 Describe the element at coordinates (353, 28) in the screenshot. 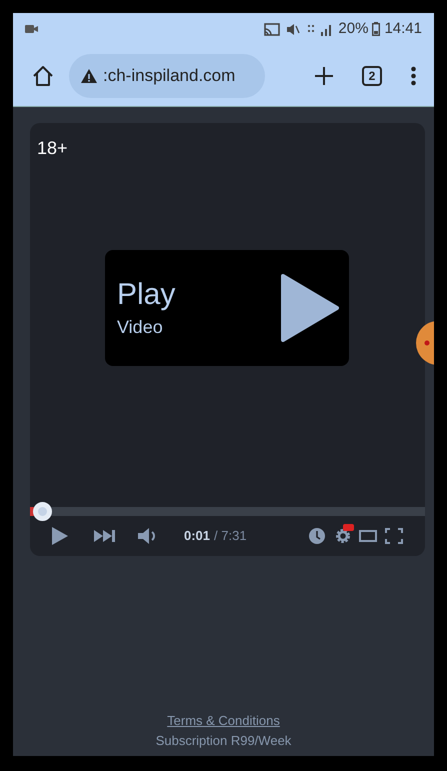

I see `battery-percent: 20%` at that location.